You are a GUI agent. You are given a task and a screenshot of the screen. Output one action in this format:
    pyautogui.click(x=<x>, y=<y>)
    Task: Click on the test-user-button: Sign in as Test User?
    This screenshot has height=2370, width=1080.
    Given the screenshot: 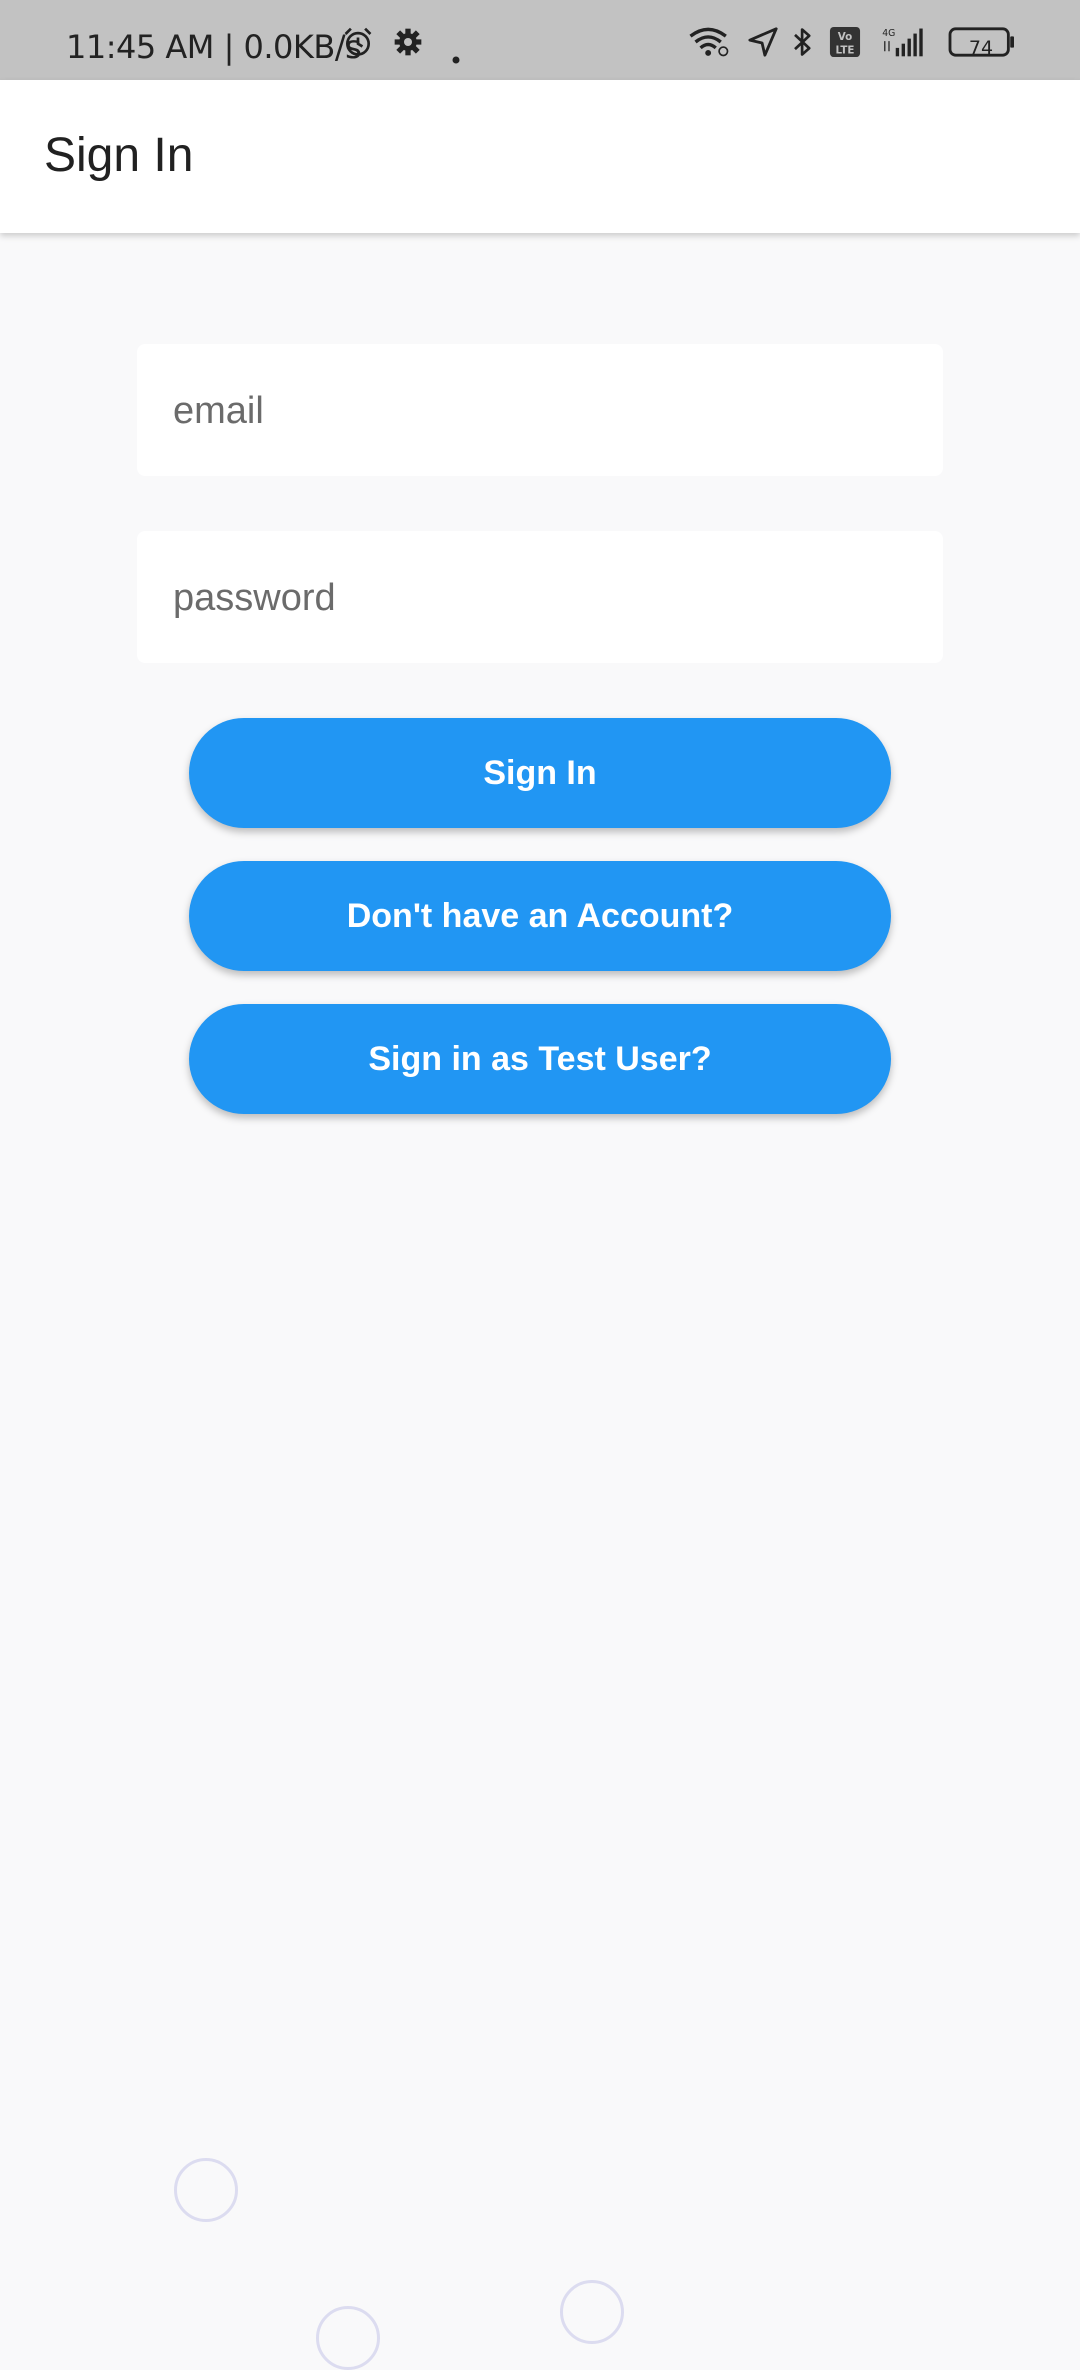 What is the action you would take?
    pyautogui.click(x=540, y=1059)
    